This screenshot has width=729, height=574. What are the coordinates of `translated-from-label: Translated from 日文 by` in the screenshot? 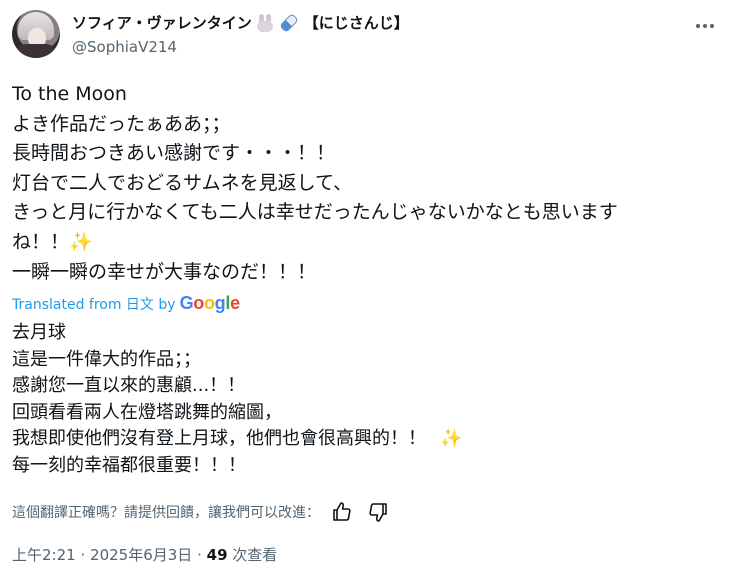 It's located at (94, 304).